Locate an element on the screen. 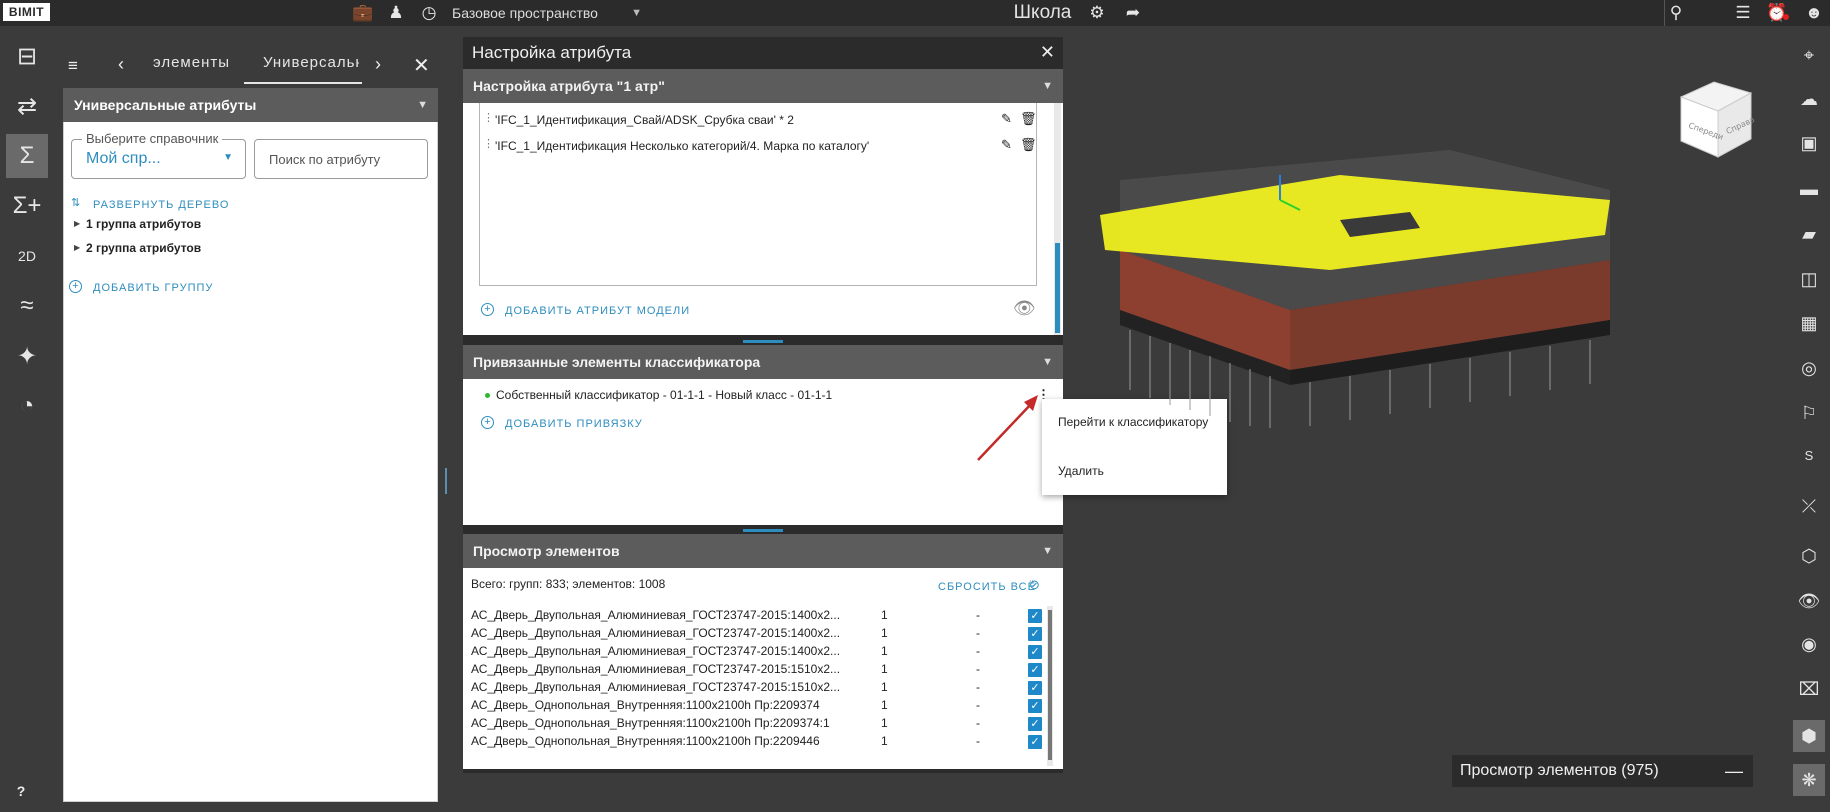 The height and width of the screenshot is (812, 1830). handbook-select: Выберите справочник Мой спр... ▼ is located at coordinates (158, 155).